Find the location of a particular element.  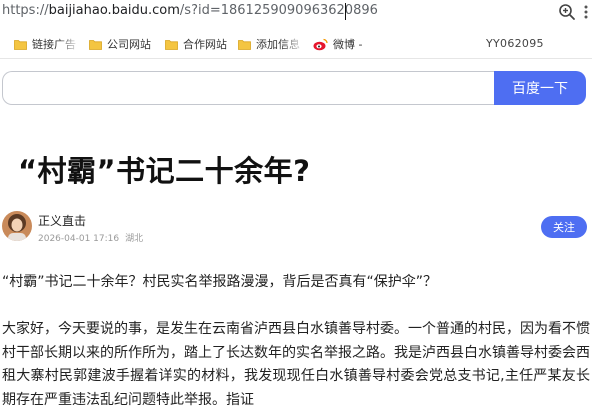

more-icon is located at coordinates (586, 12).